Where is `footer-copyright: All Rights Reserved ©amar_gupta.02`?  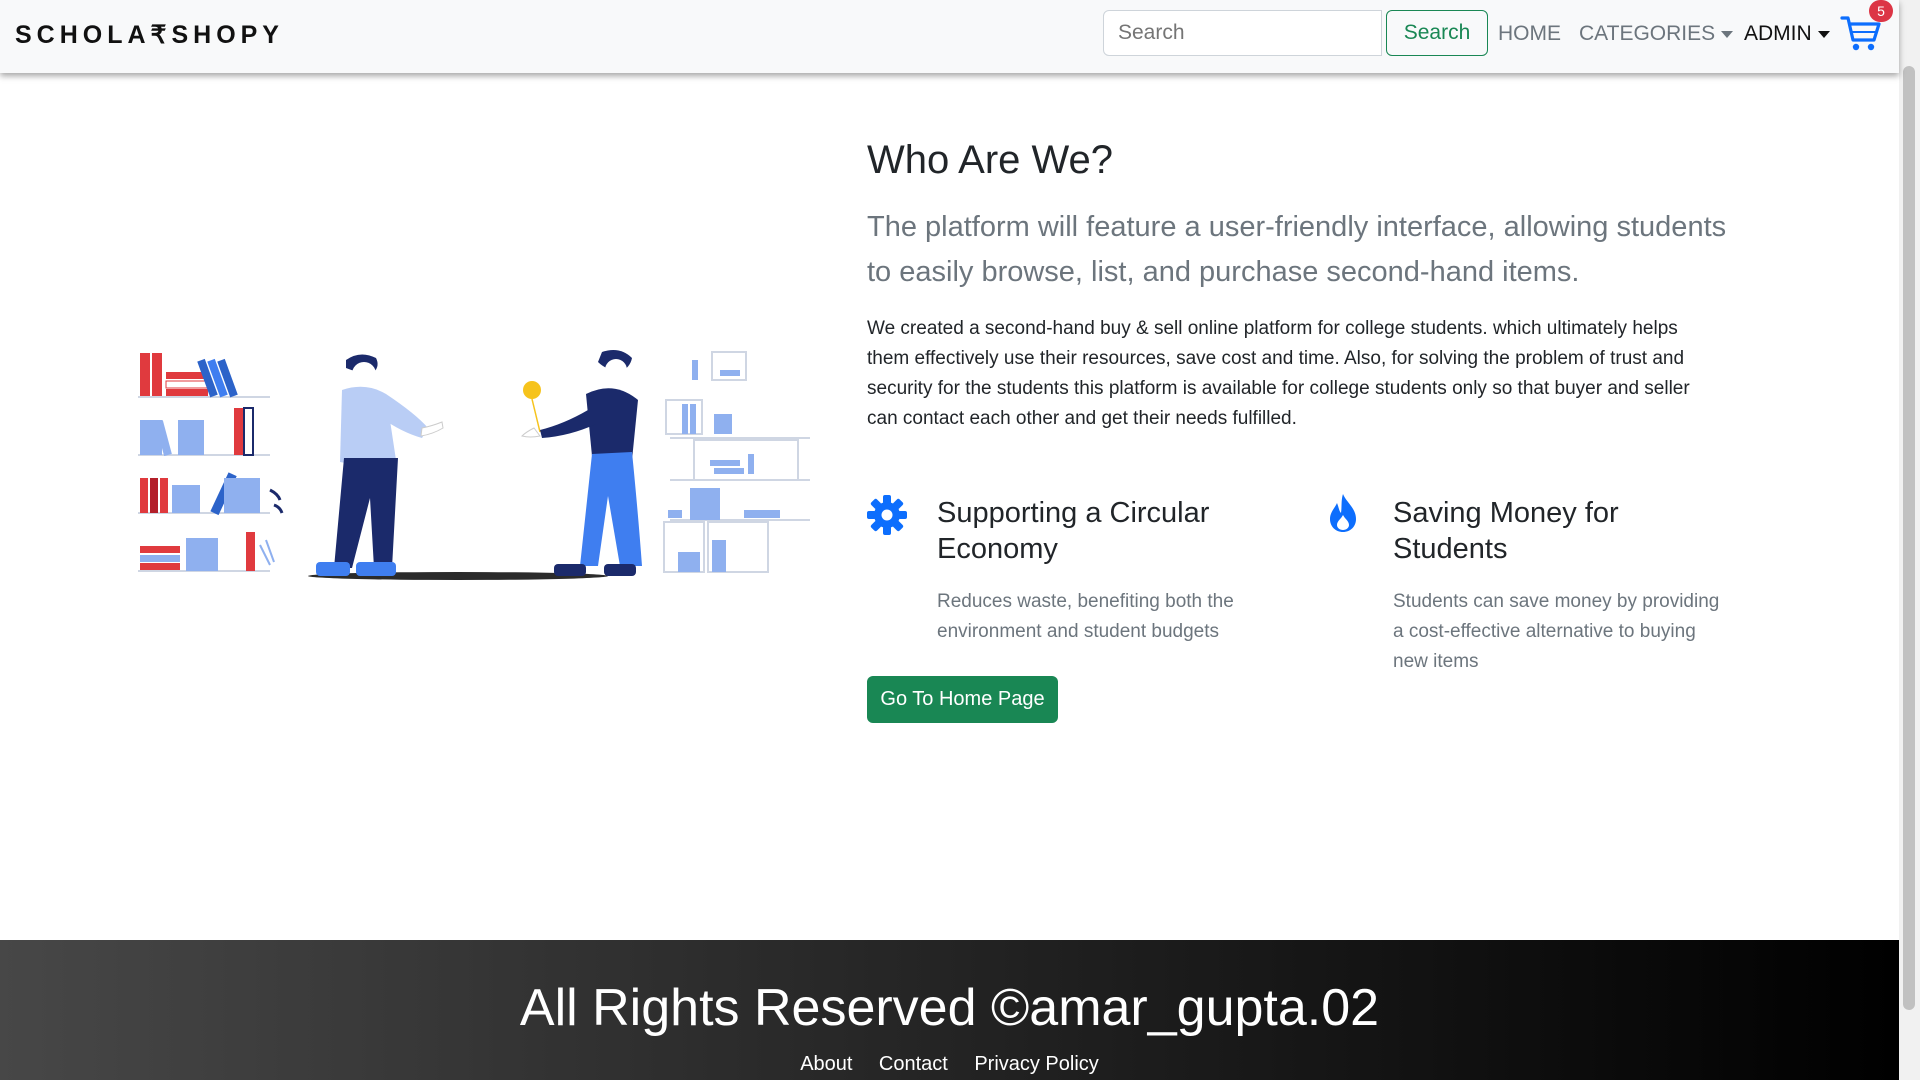 footer-copyright: All Rights Reserved ©amar_gupta.02 is located at coordinates (949, 1008).